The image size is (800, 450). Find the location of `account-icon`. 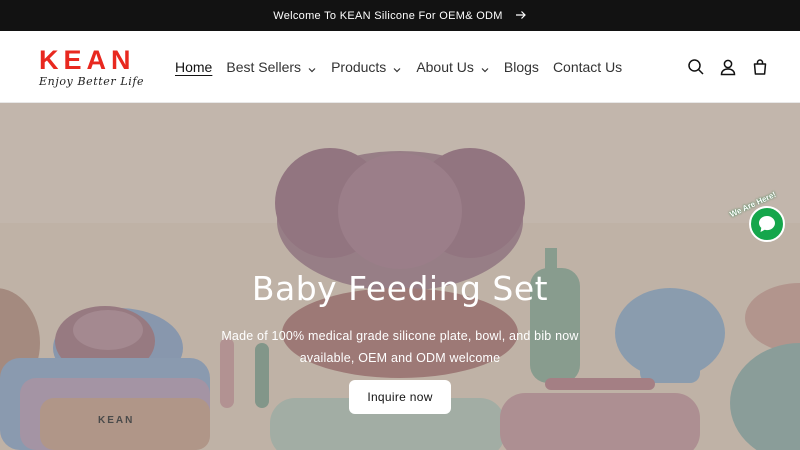

account-icon is located at coordinates (728, 67).